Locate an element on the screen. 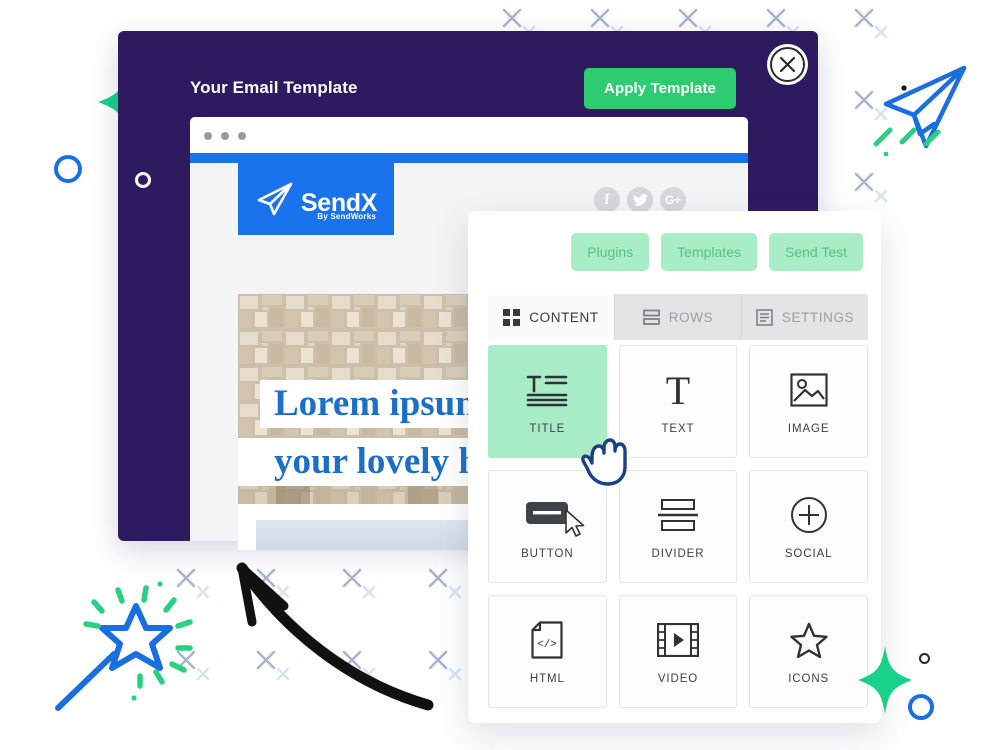 The height and width of the screenshot is (750, 1000). hand-pointer-cursor-icon is located at coordinates (604, 462).